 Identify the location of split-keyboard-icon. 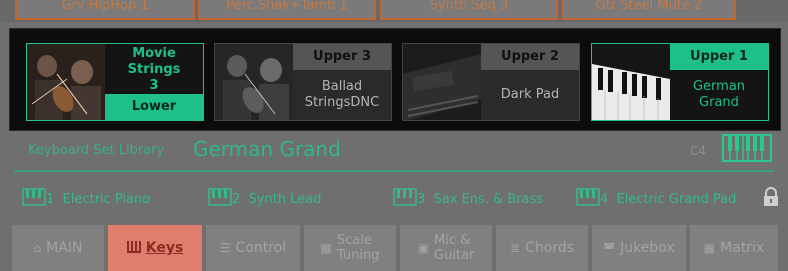
(747, 148).